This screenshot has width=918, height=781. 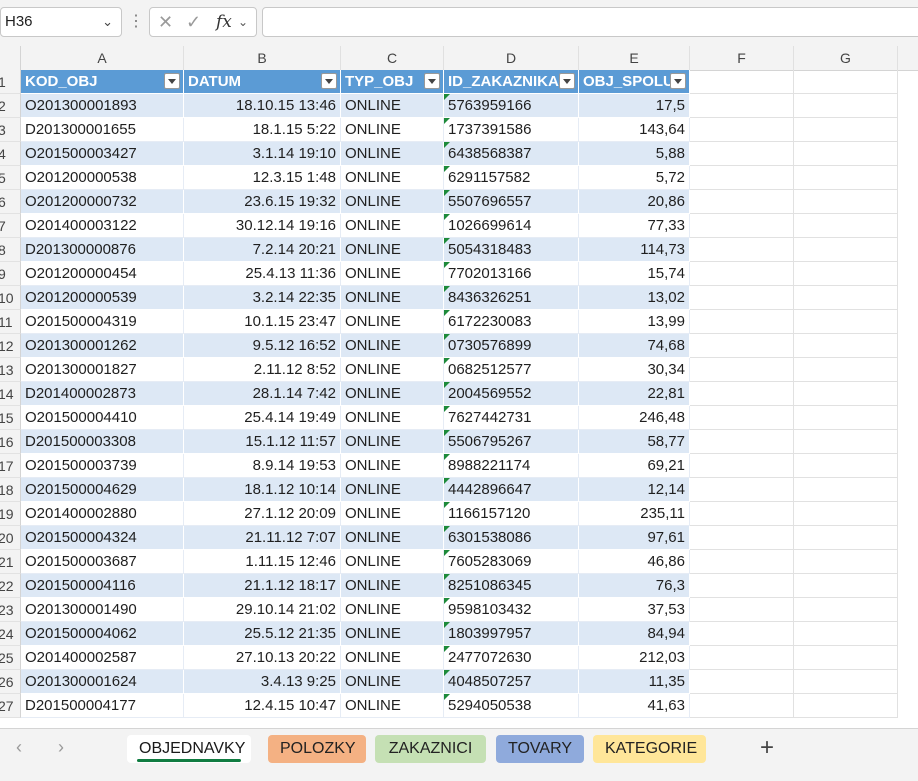 I want to click on table-cell: 21.1.12 18:17, so click(x=262, y=586).